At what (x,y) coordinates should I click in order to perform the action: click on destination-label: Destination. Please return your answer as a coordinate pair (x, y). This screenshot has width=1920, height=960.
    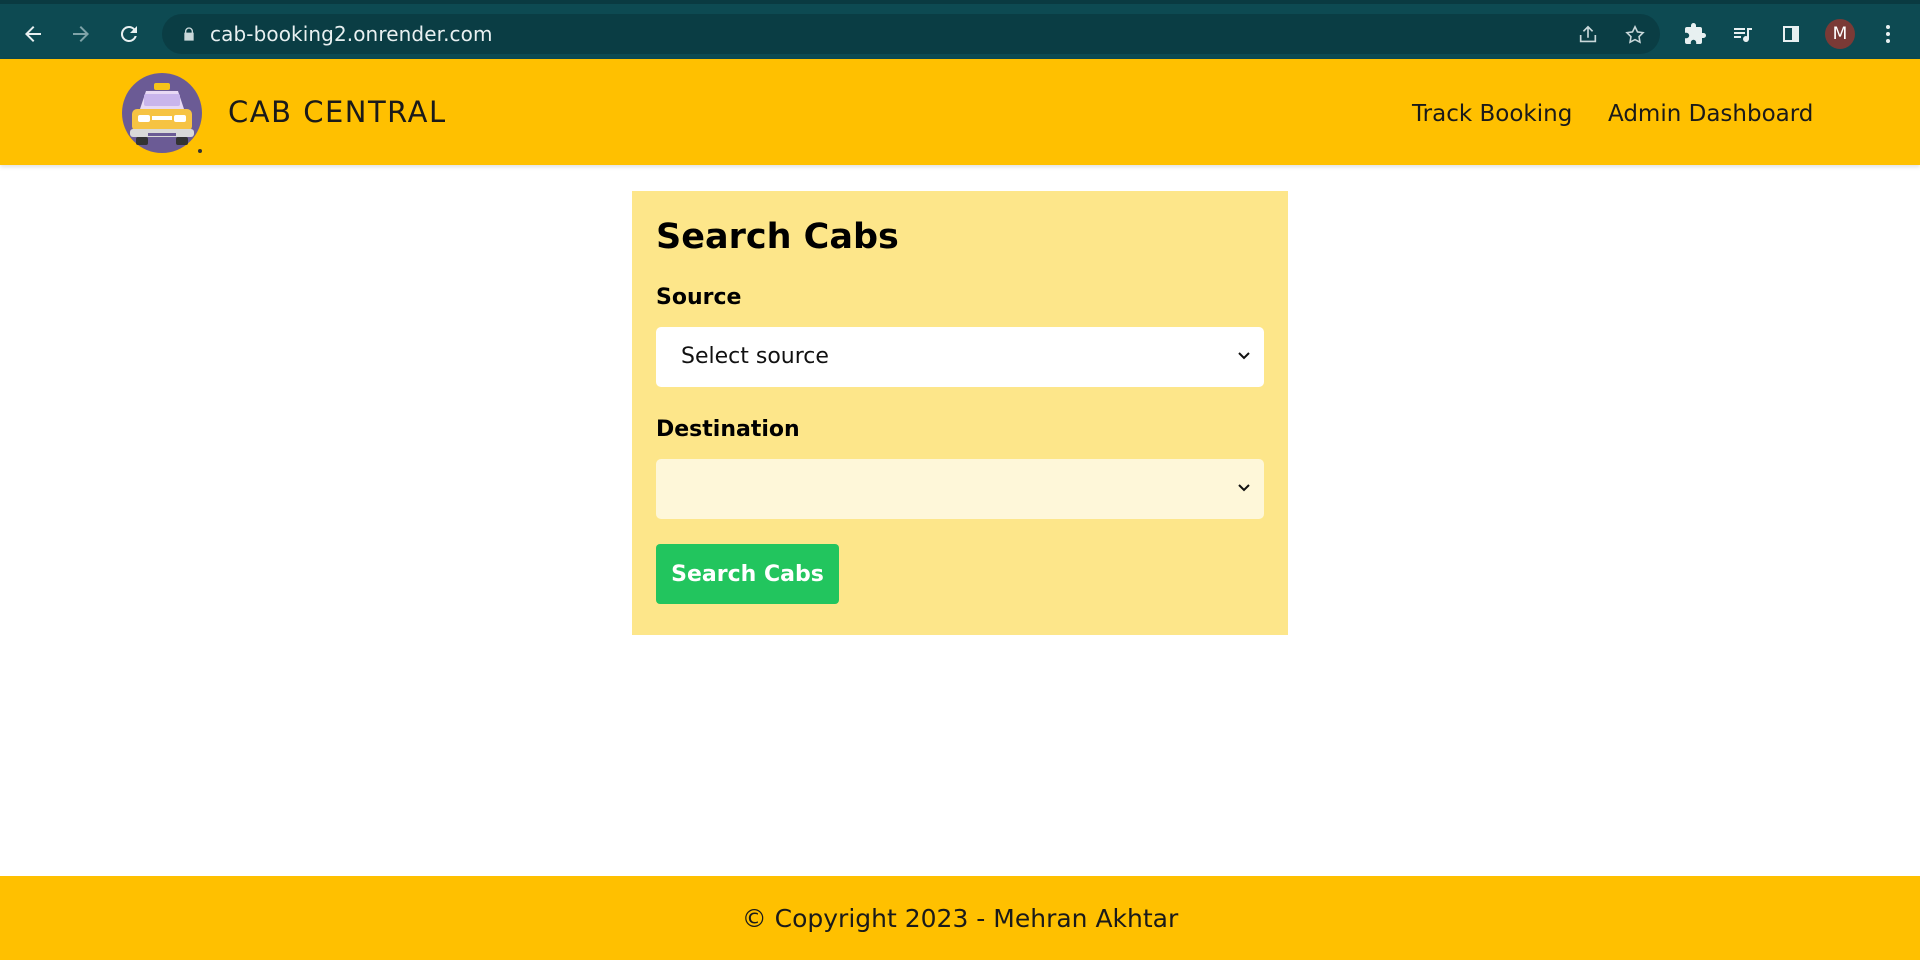
    Looking at the image, I should click on (728, 429).